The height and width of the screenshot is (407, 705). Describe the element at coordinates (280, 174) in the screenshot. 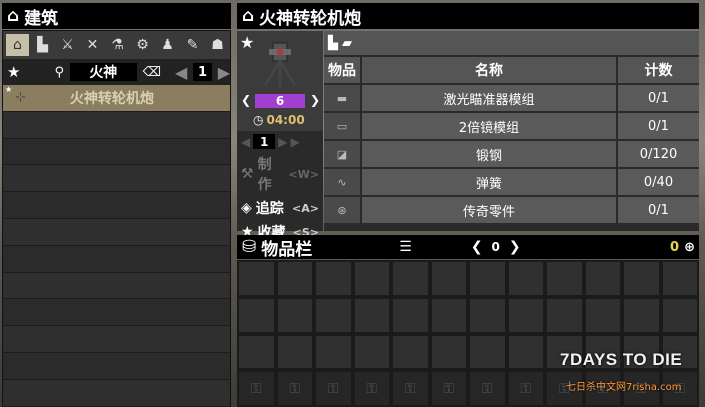

I see `craft-button: ⚒ 制作 <W>` at that location.